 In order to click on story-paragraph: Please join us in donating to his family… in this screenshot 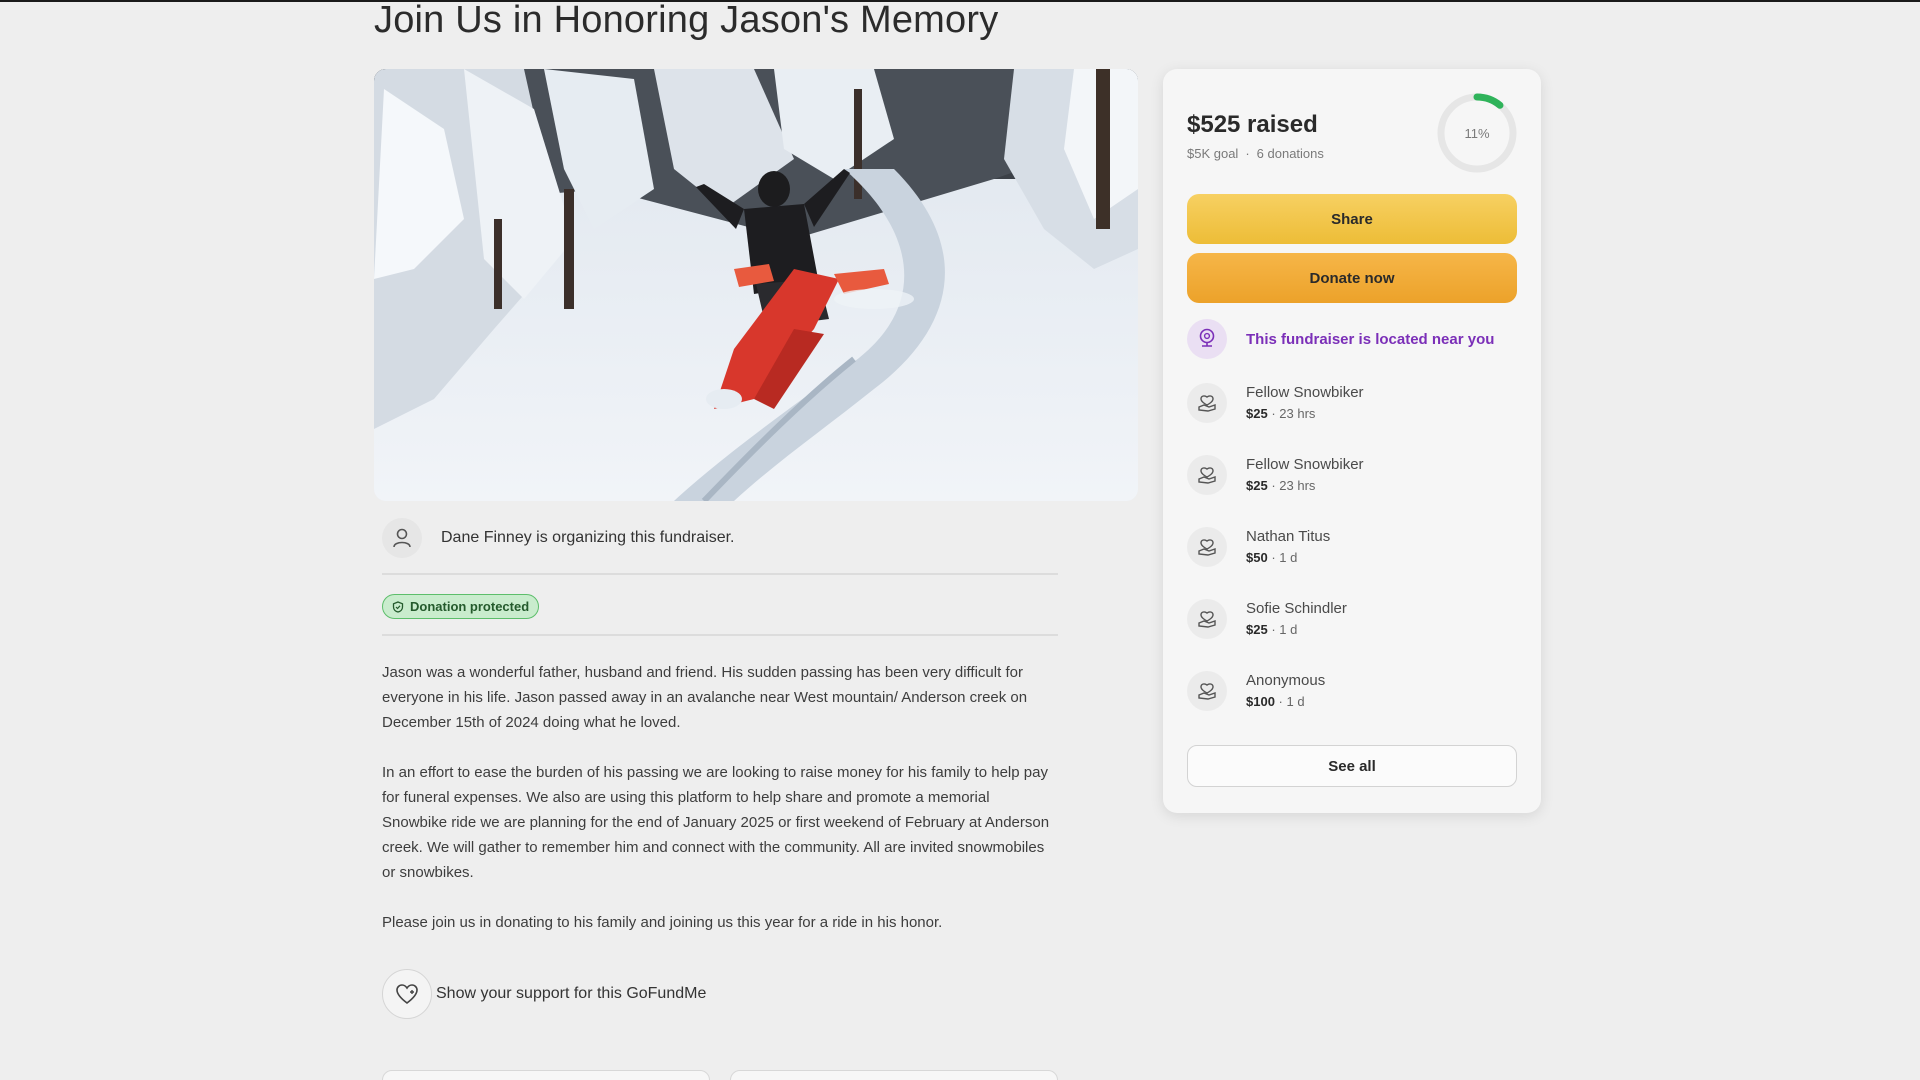, I will do `click(662, 922)`.